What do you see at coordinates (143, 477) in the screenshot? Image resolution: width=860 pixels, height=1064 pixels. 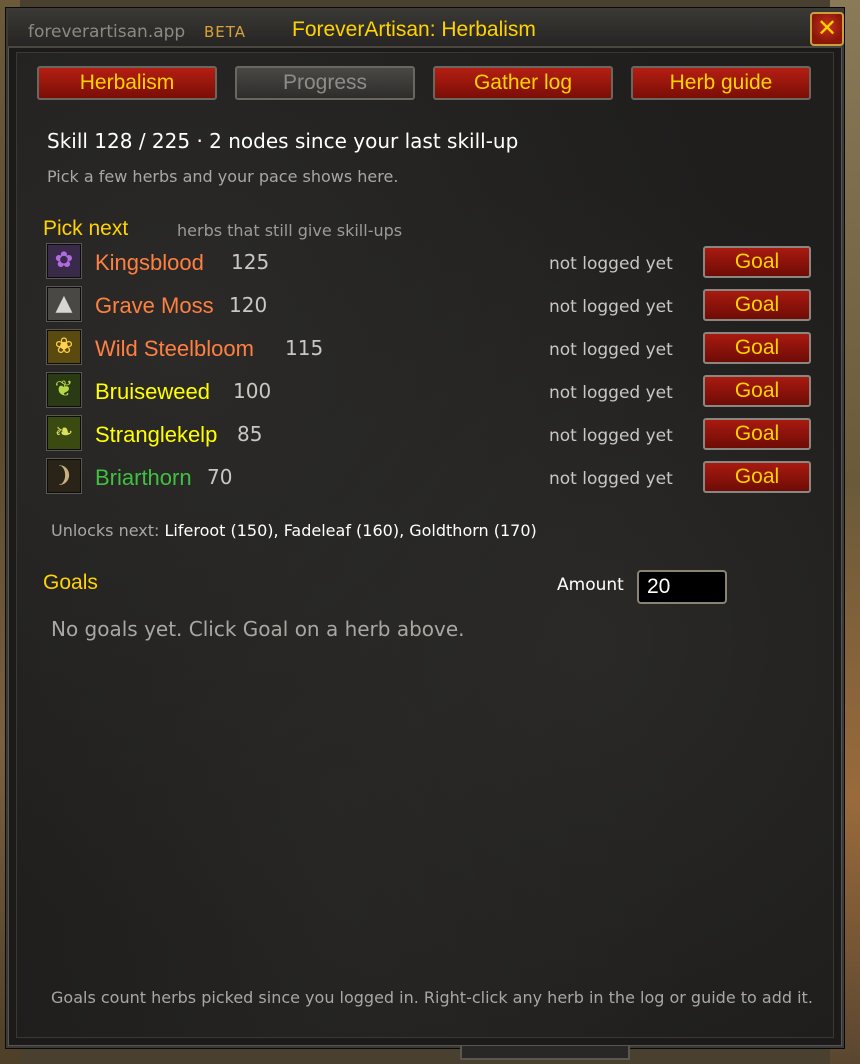 I see `herb-name: Briarthorn` at bounding box center [143, 477].